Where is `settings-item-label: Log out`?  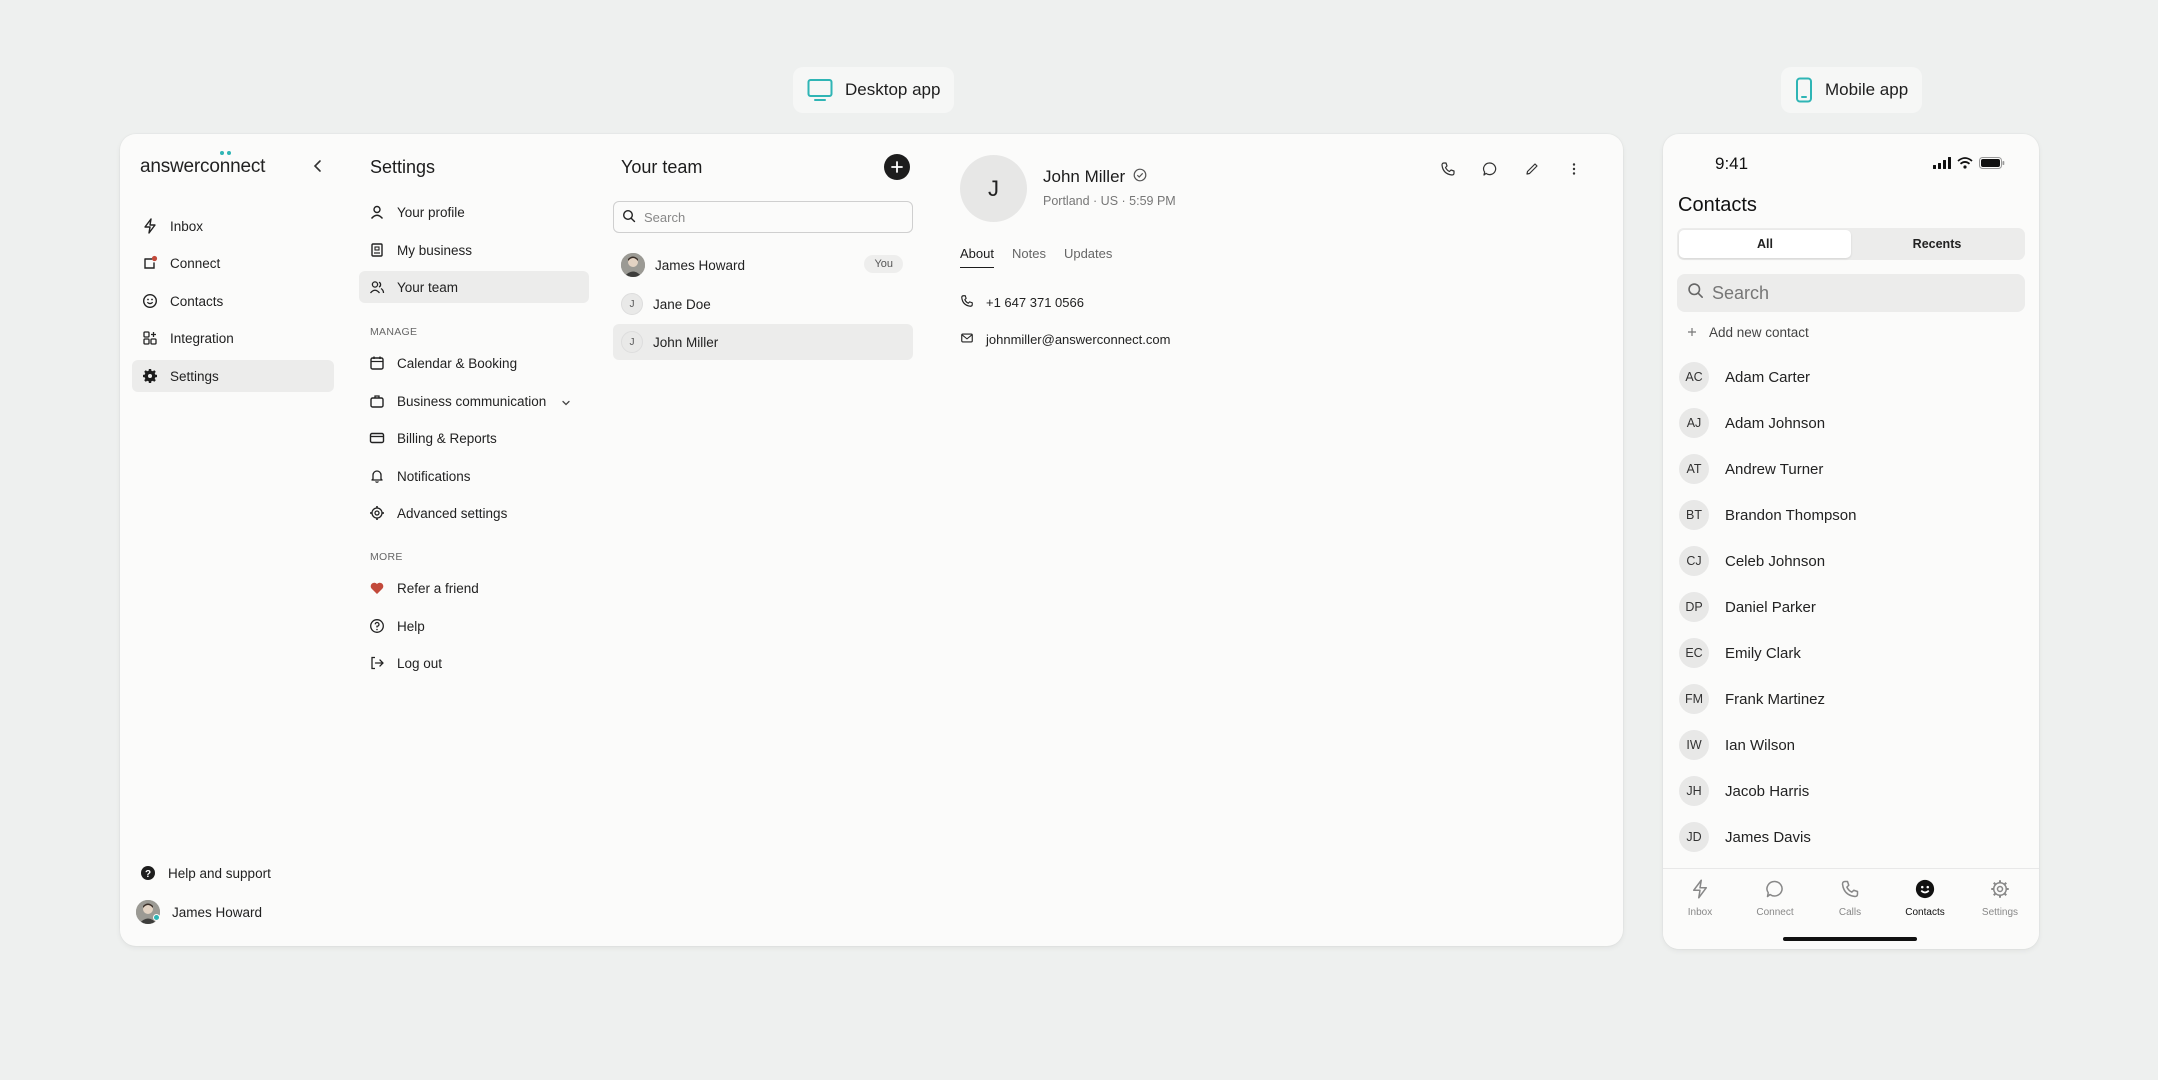
settings-item-label: Log out is located at coordinates (420, 663).